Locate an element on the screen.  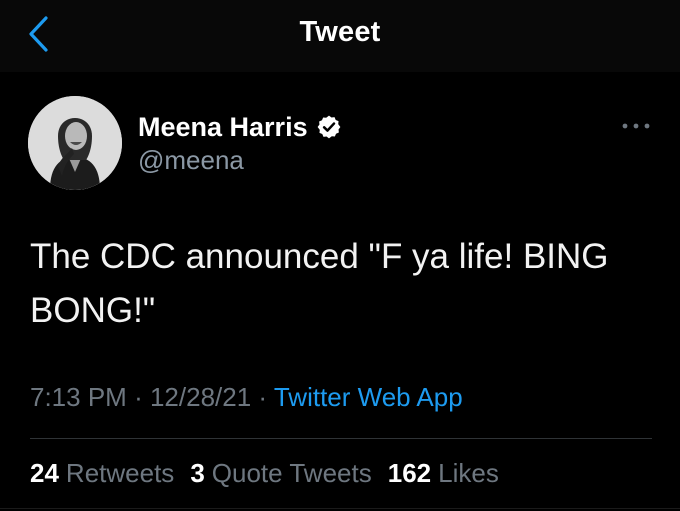
retweets-stat: 24 Retweets is located at coordinates (102, 473).